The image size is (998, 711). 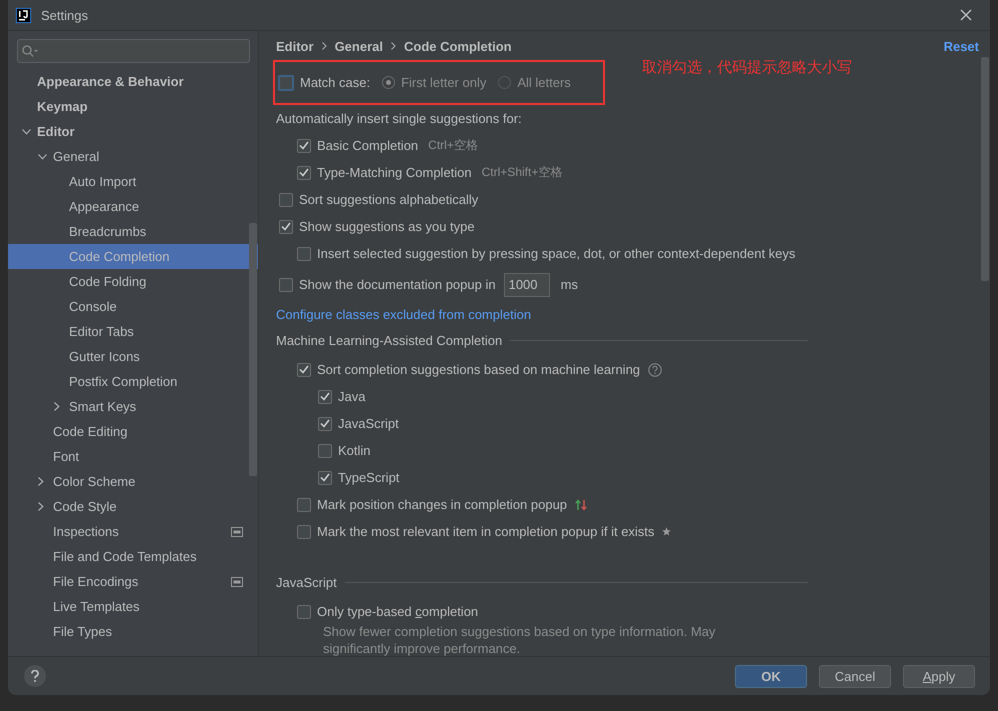 I want to click on section-title: JavaScript, so click(x=306, y=582).